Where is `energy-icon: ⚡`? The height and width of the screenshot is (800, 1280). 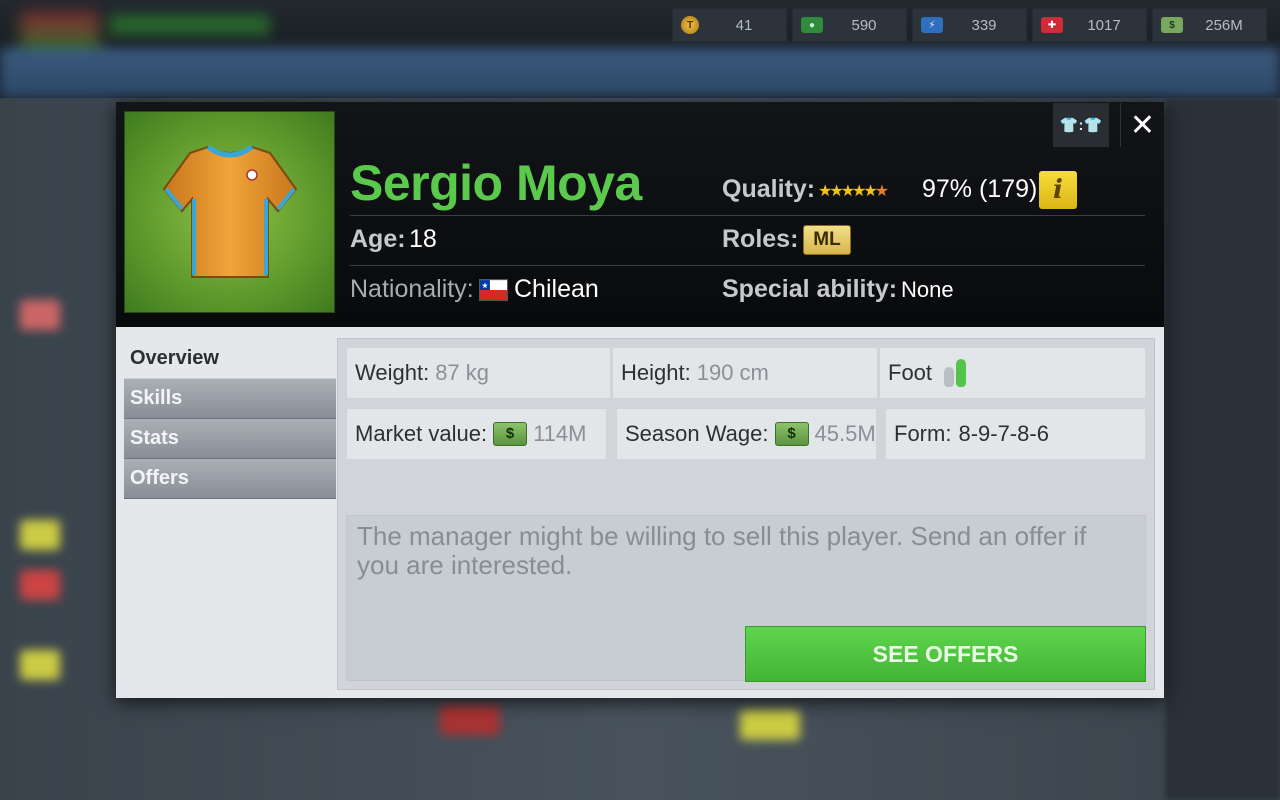 energy-icon: ⚡ is located at coordinates (932, 25).